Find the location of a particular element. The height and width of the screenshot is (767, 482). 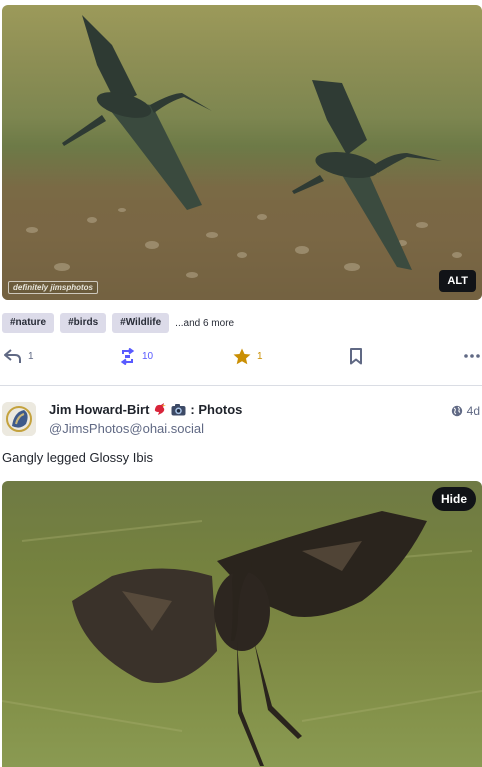

hashtag-bar: #nature #birds #Wildlife ...and 6 more is located at coordinates (118, 323).